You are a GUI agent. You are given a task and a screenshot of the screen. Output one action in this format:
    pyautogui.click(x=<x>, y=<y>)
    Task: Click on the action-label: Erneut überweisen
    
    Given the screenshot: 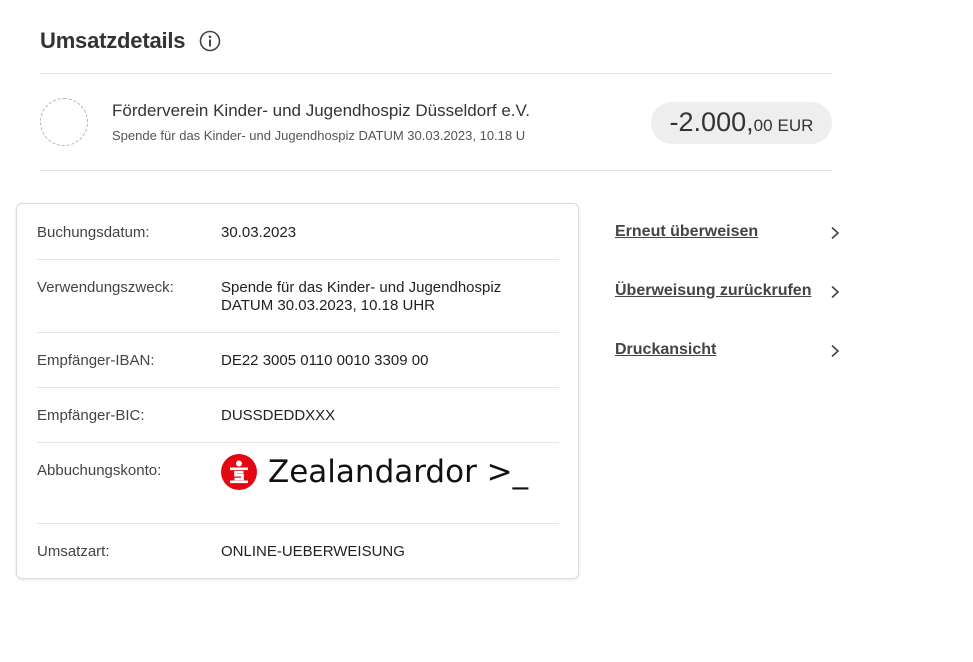 What is the action you would take?
    pyautogui.click(x=687, y=231)
    